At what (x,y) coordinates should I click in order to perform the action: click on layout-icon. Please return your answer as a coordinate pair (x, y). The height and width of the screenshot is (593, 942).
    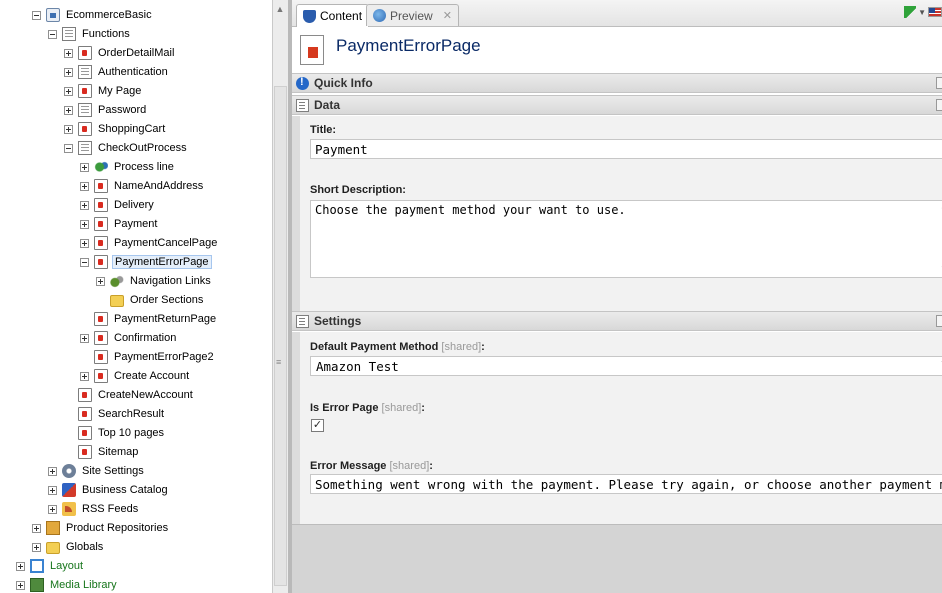
    Looking at the image, I should click on (37, 566).